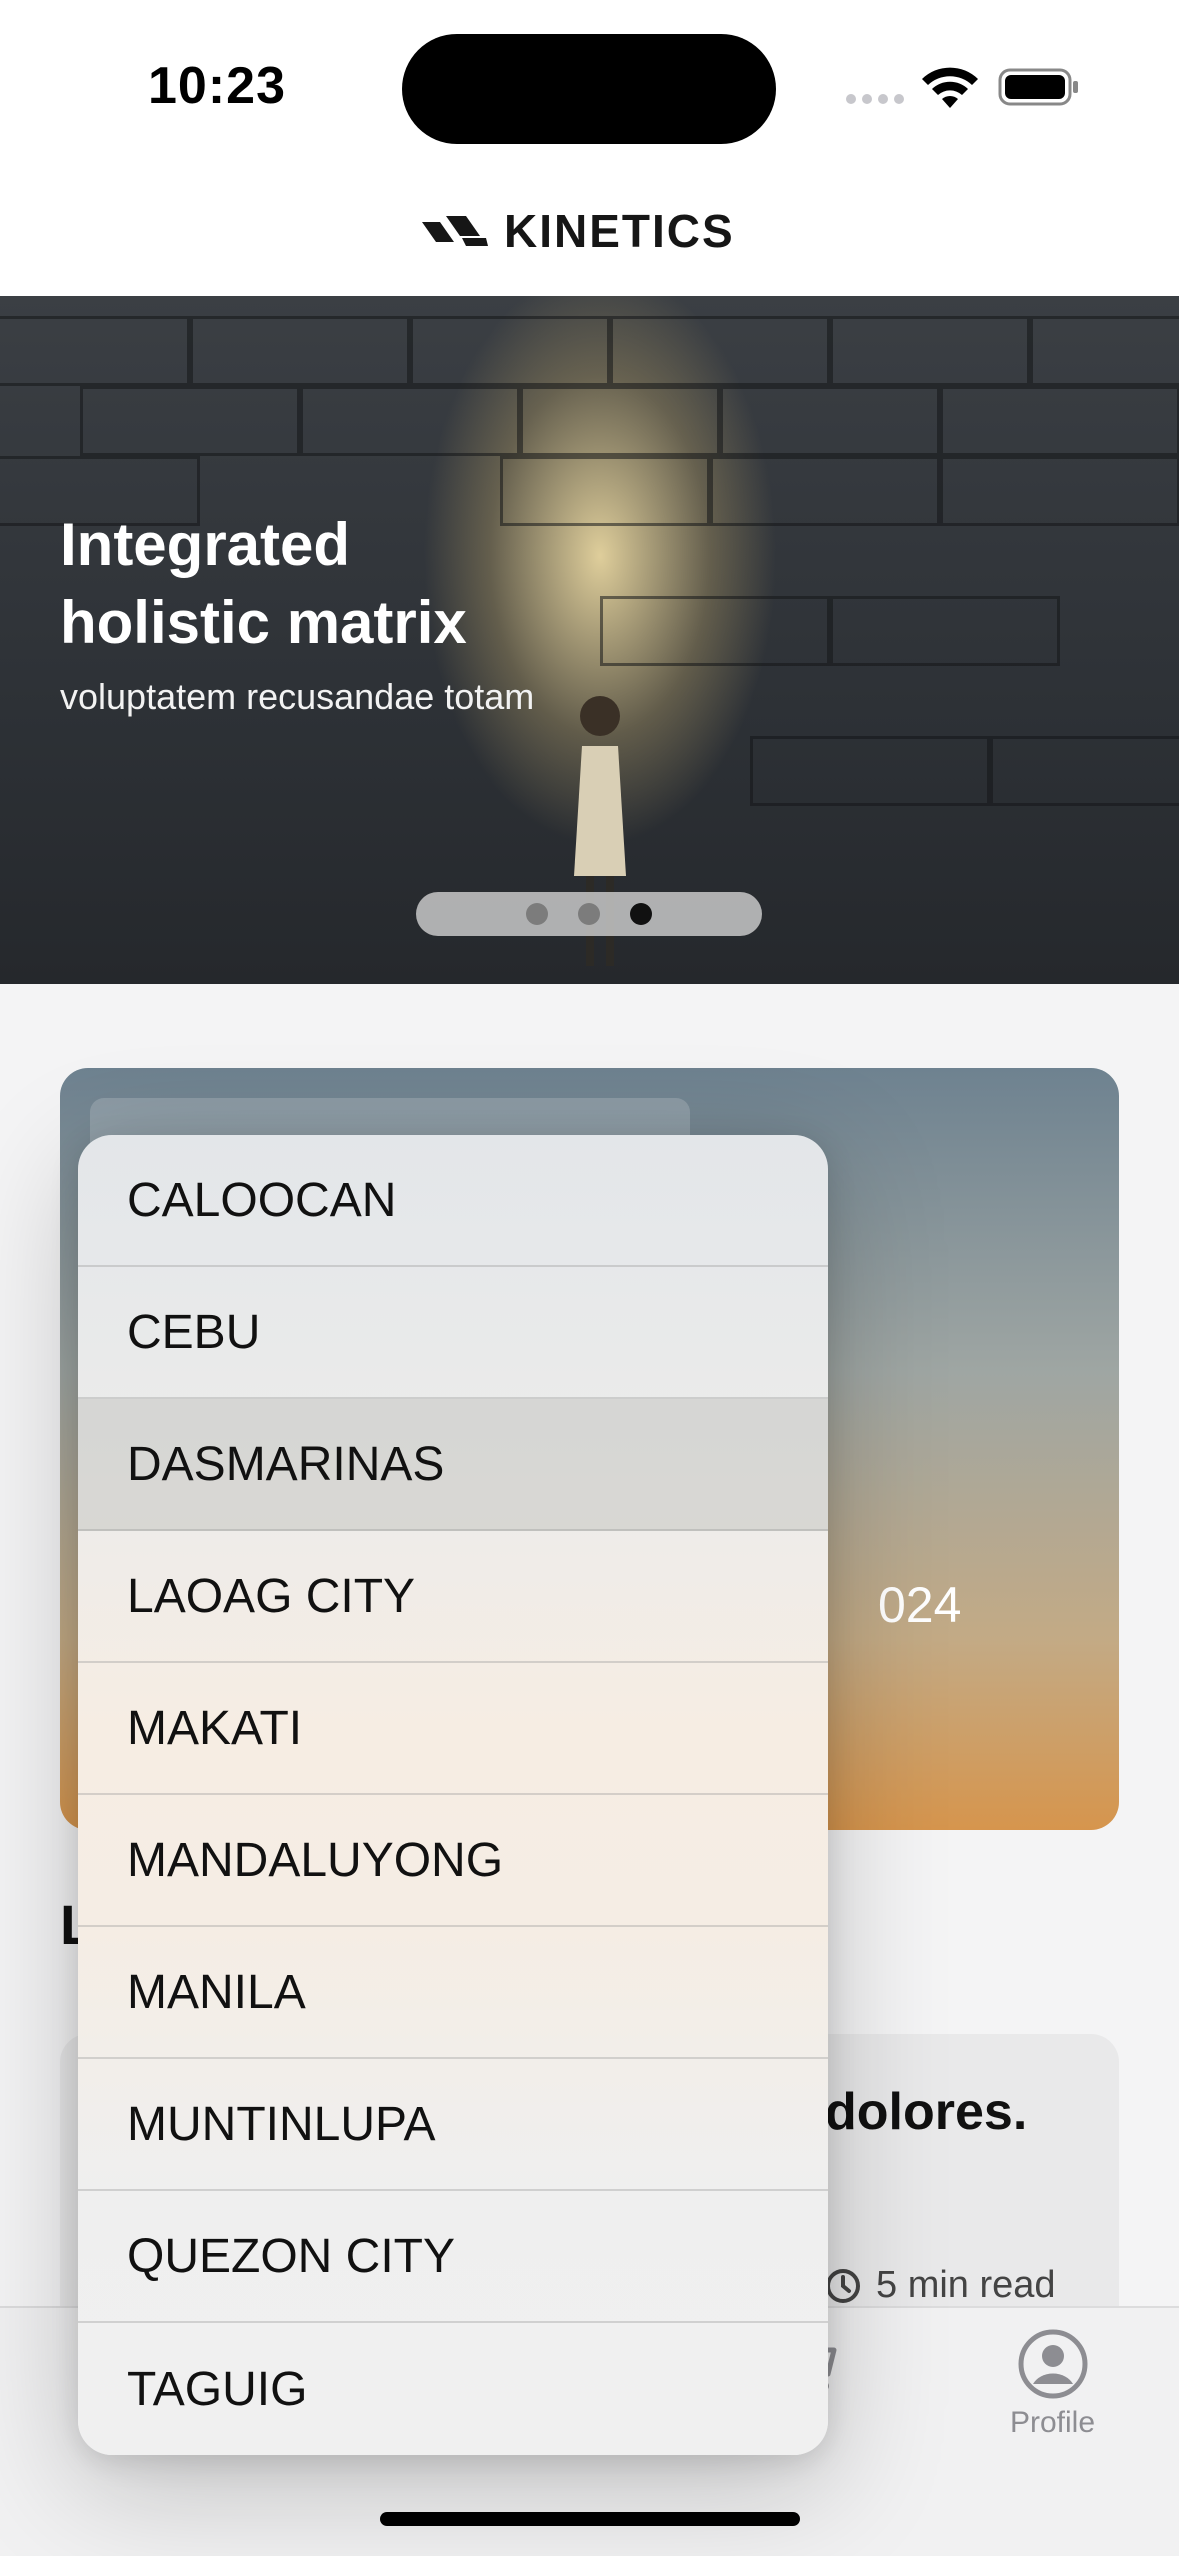 The width and height of the screenshot is (1179, 2556). What do you see at coordinates (297, 696) in the screenshot?
I see `hero-subtitle: voluptatem recusandae totam` at bounding box center [297, 696].